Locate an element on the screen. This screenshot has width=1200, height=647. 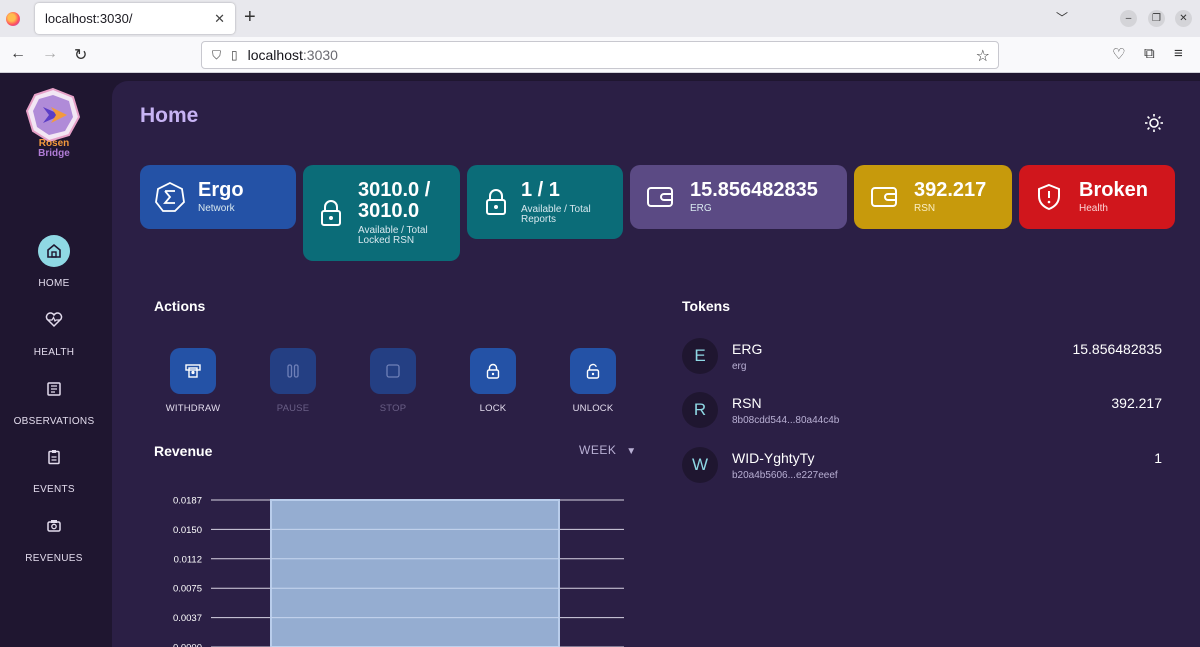
shield-icon: ⛉ is located at coordinates (216, 55).